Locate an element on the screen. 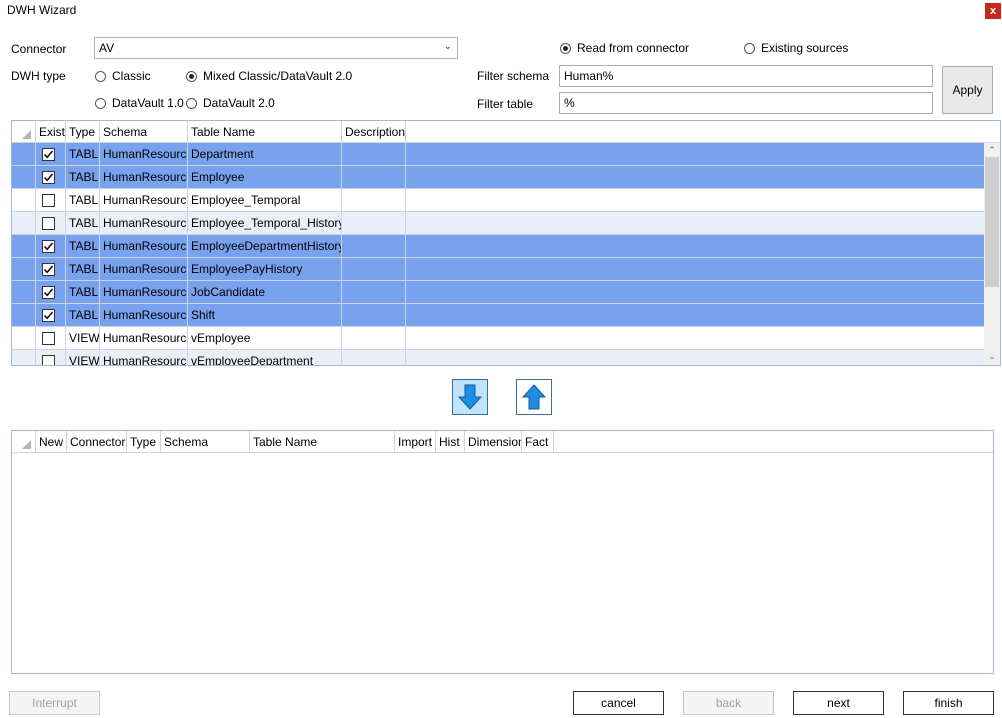  move-down-button is located at coordinates (470, 397).